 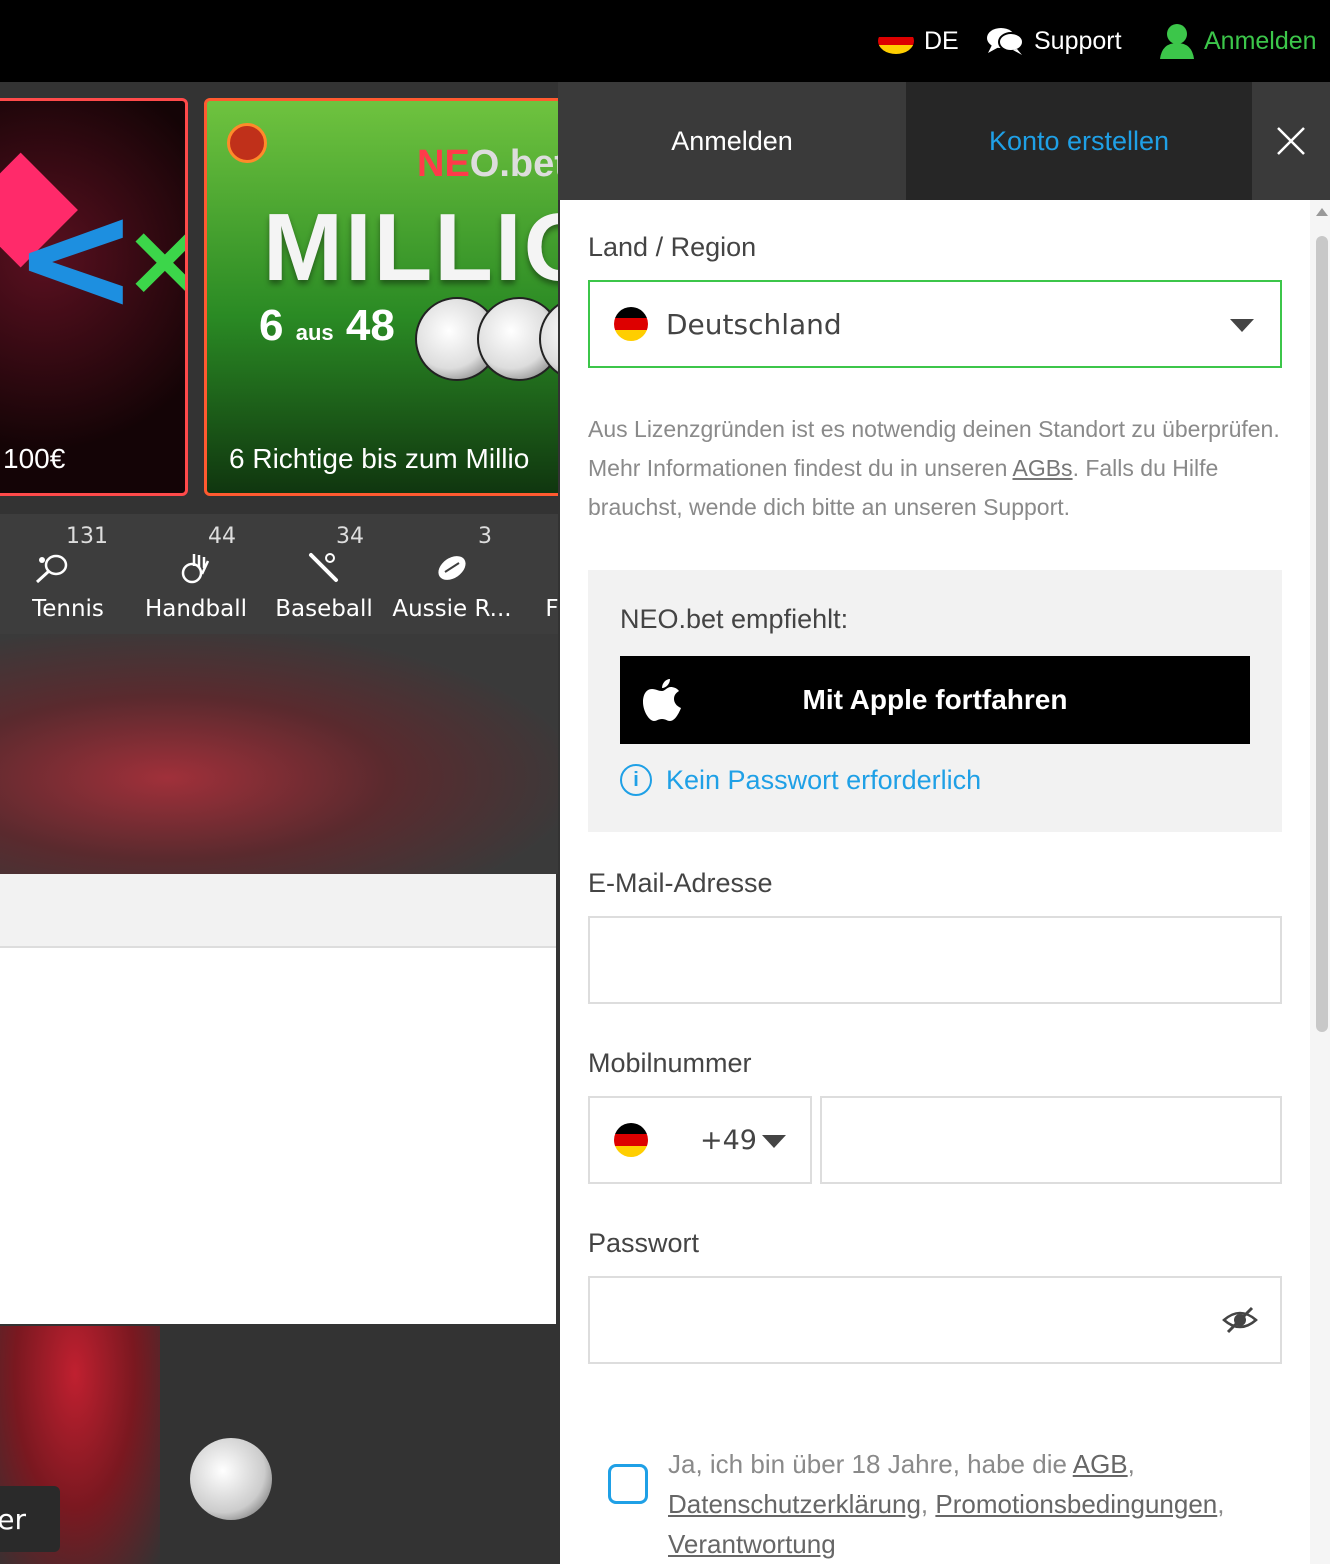 What do you see at coordinates (279, 754) in the screenshot?
I see `team-celebration-image` at bounding box center [279, 754].